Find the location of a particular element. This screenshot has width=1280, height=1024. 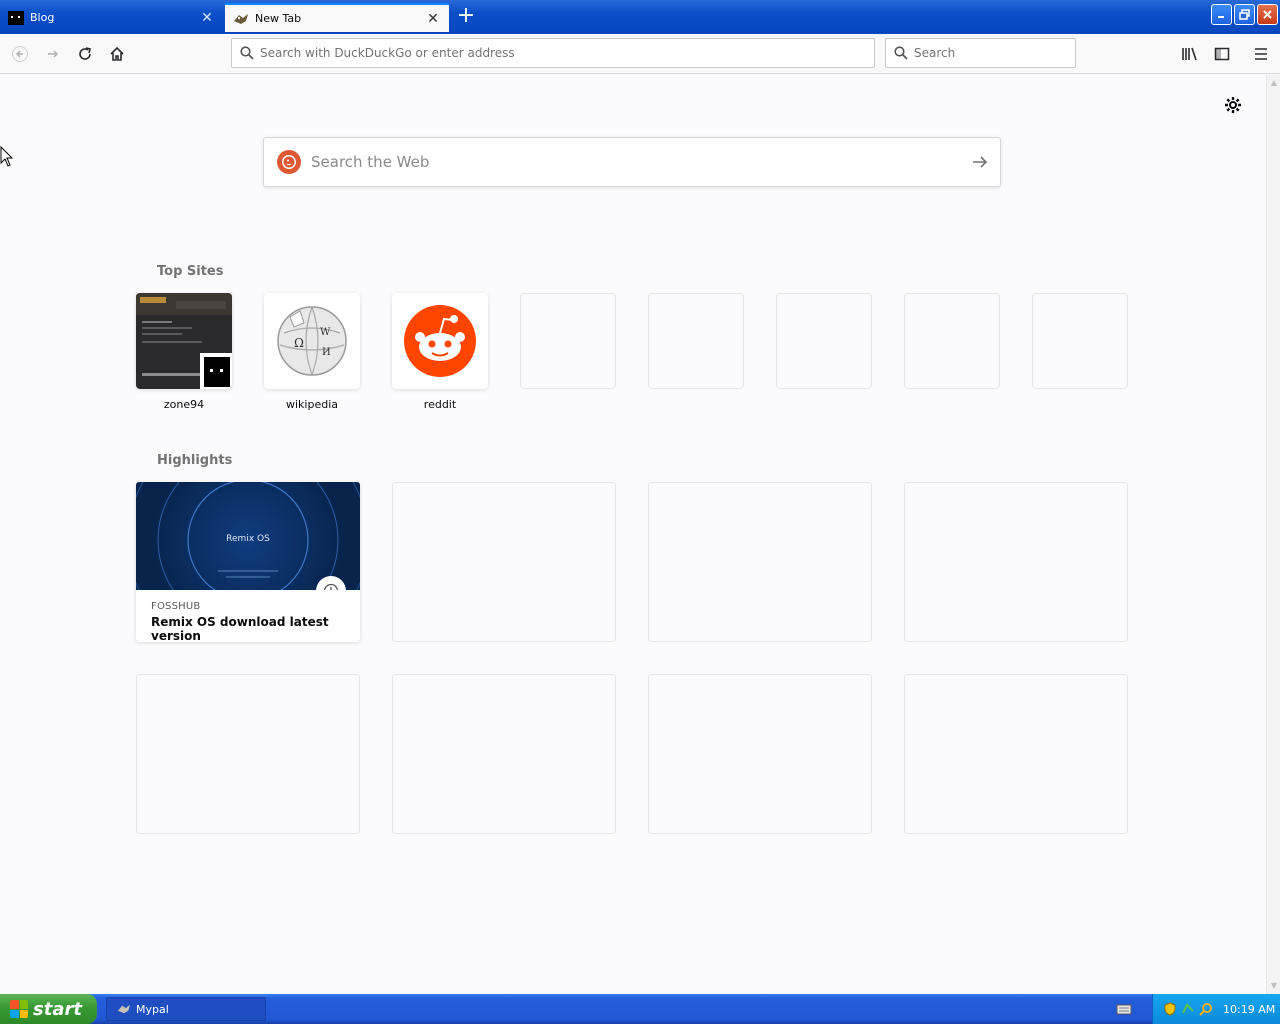

restore-button is located at coordinates (1244, 14).